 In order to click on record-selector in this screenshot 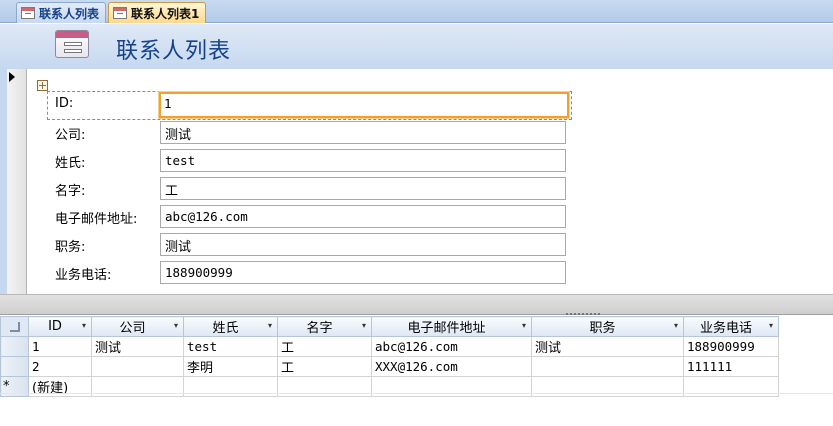, I will do `click(17, 181)`.